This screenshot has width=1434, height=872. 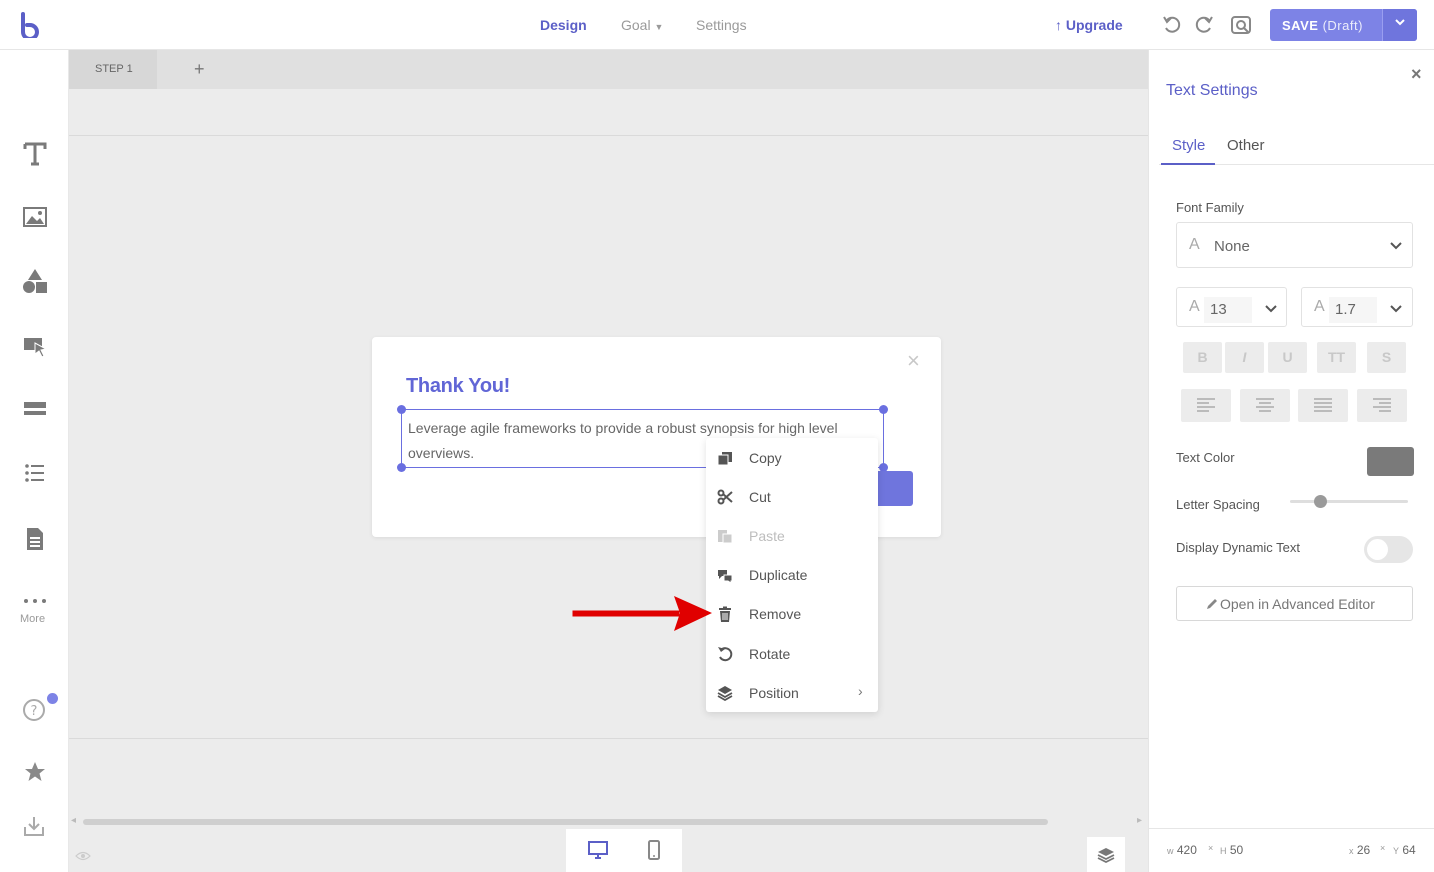 I want to click on tab-style: Style, so click(x=1188, y=145).